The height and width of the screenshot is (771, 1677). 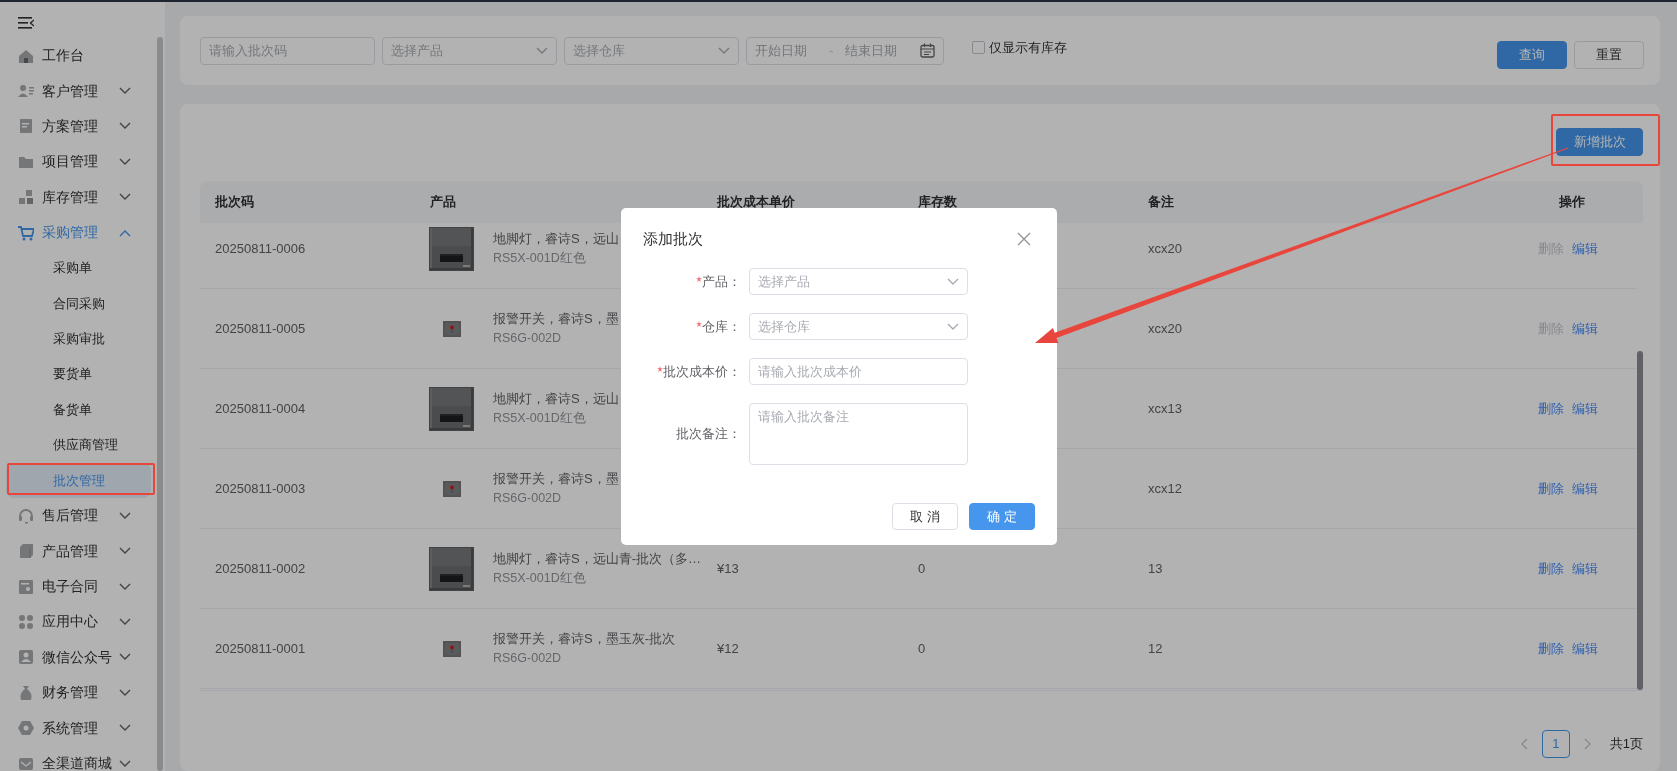 What do you see at coordinates (78, 516) in the screenshot?
I see `sidebar-item: 售后管理` at bounding box center [78, 516].